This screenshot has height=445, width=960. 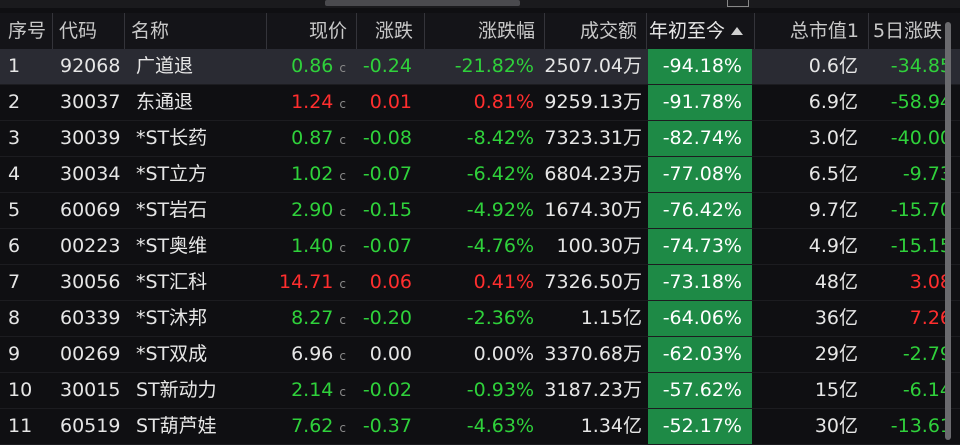 I want to click on row-seq: 3, so click(x=14, y=138).